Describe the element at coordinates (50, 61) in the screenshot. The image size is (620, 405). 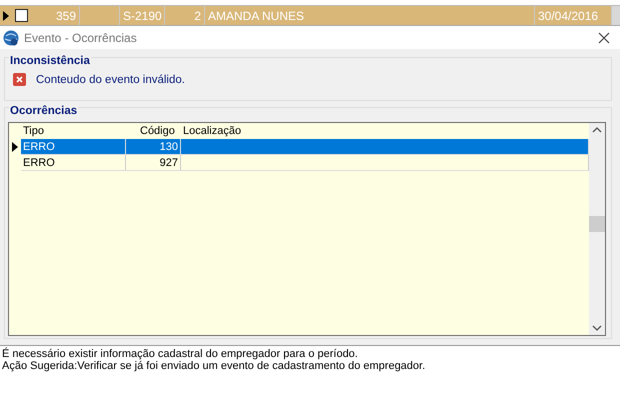
I see `group-title: Inconsistência` at that location.